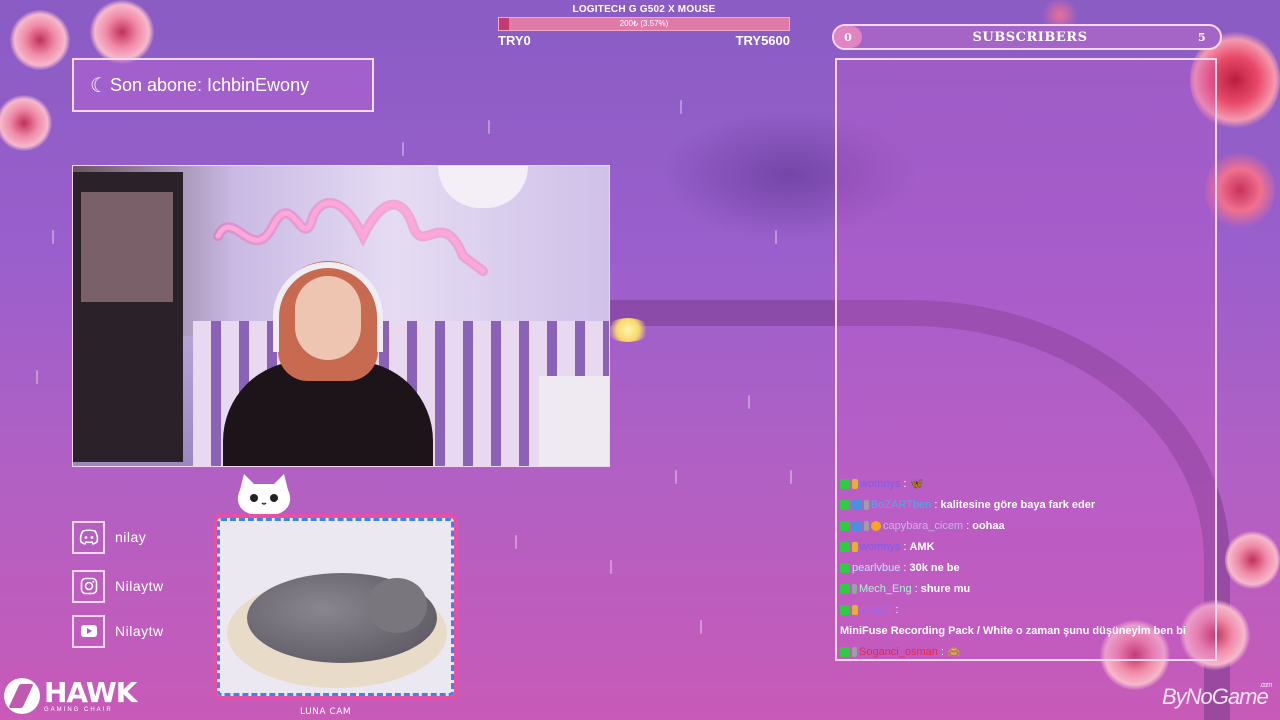 The image size is (1280, 720). I want to click on chat-message: womnys: 🦋, so click(1025, 484).